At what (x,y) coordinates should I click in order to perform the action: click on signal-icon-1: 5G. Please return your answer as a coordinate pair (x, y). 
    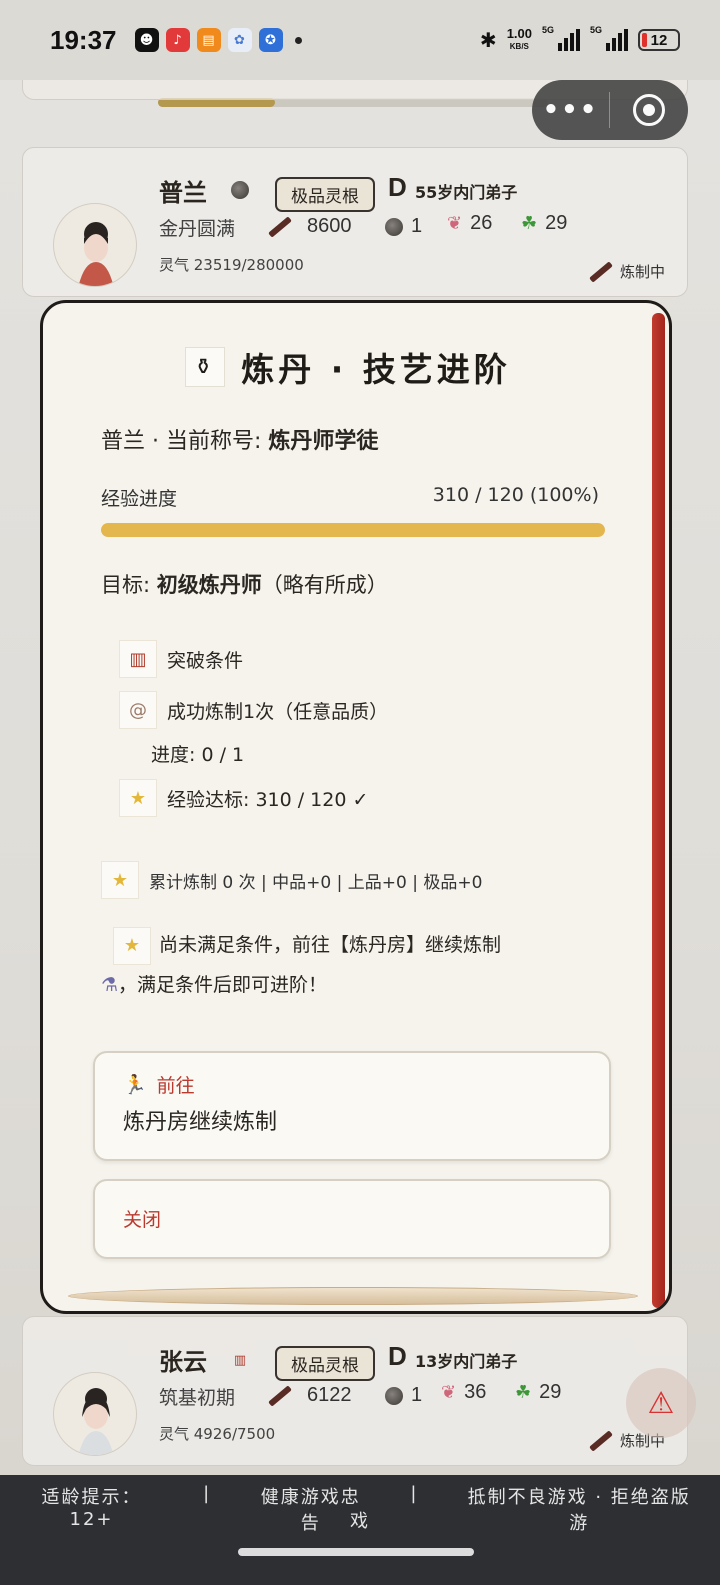
    Looking at the image, I should click on (561, 38).